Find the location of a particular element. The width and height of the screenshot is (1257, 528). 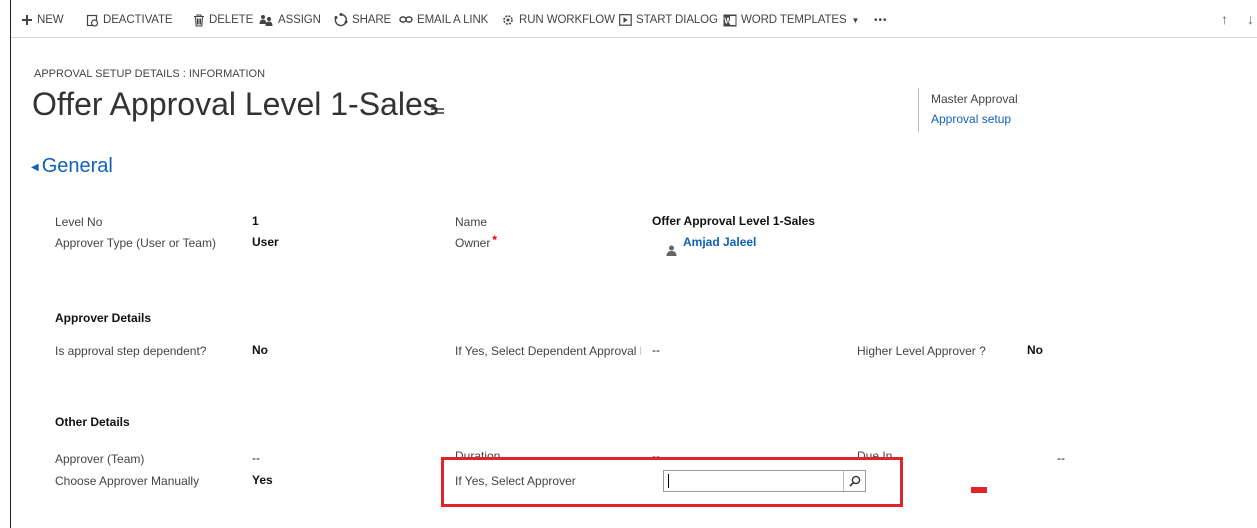

run-workflow-label: RUN WORKFLOW is located at coordinates (567, 20).